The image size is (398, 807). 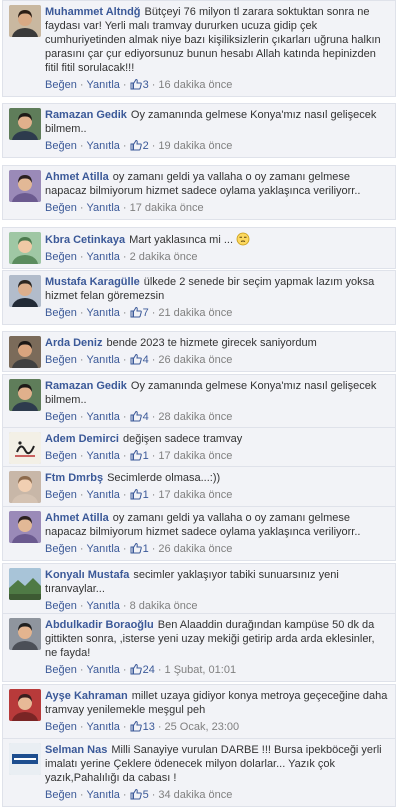 I want to click on comment-actions: Beğen · Yanıtla · 1 · 17 dakika önce, so click(x=217, y=456).